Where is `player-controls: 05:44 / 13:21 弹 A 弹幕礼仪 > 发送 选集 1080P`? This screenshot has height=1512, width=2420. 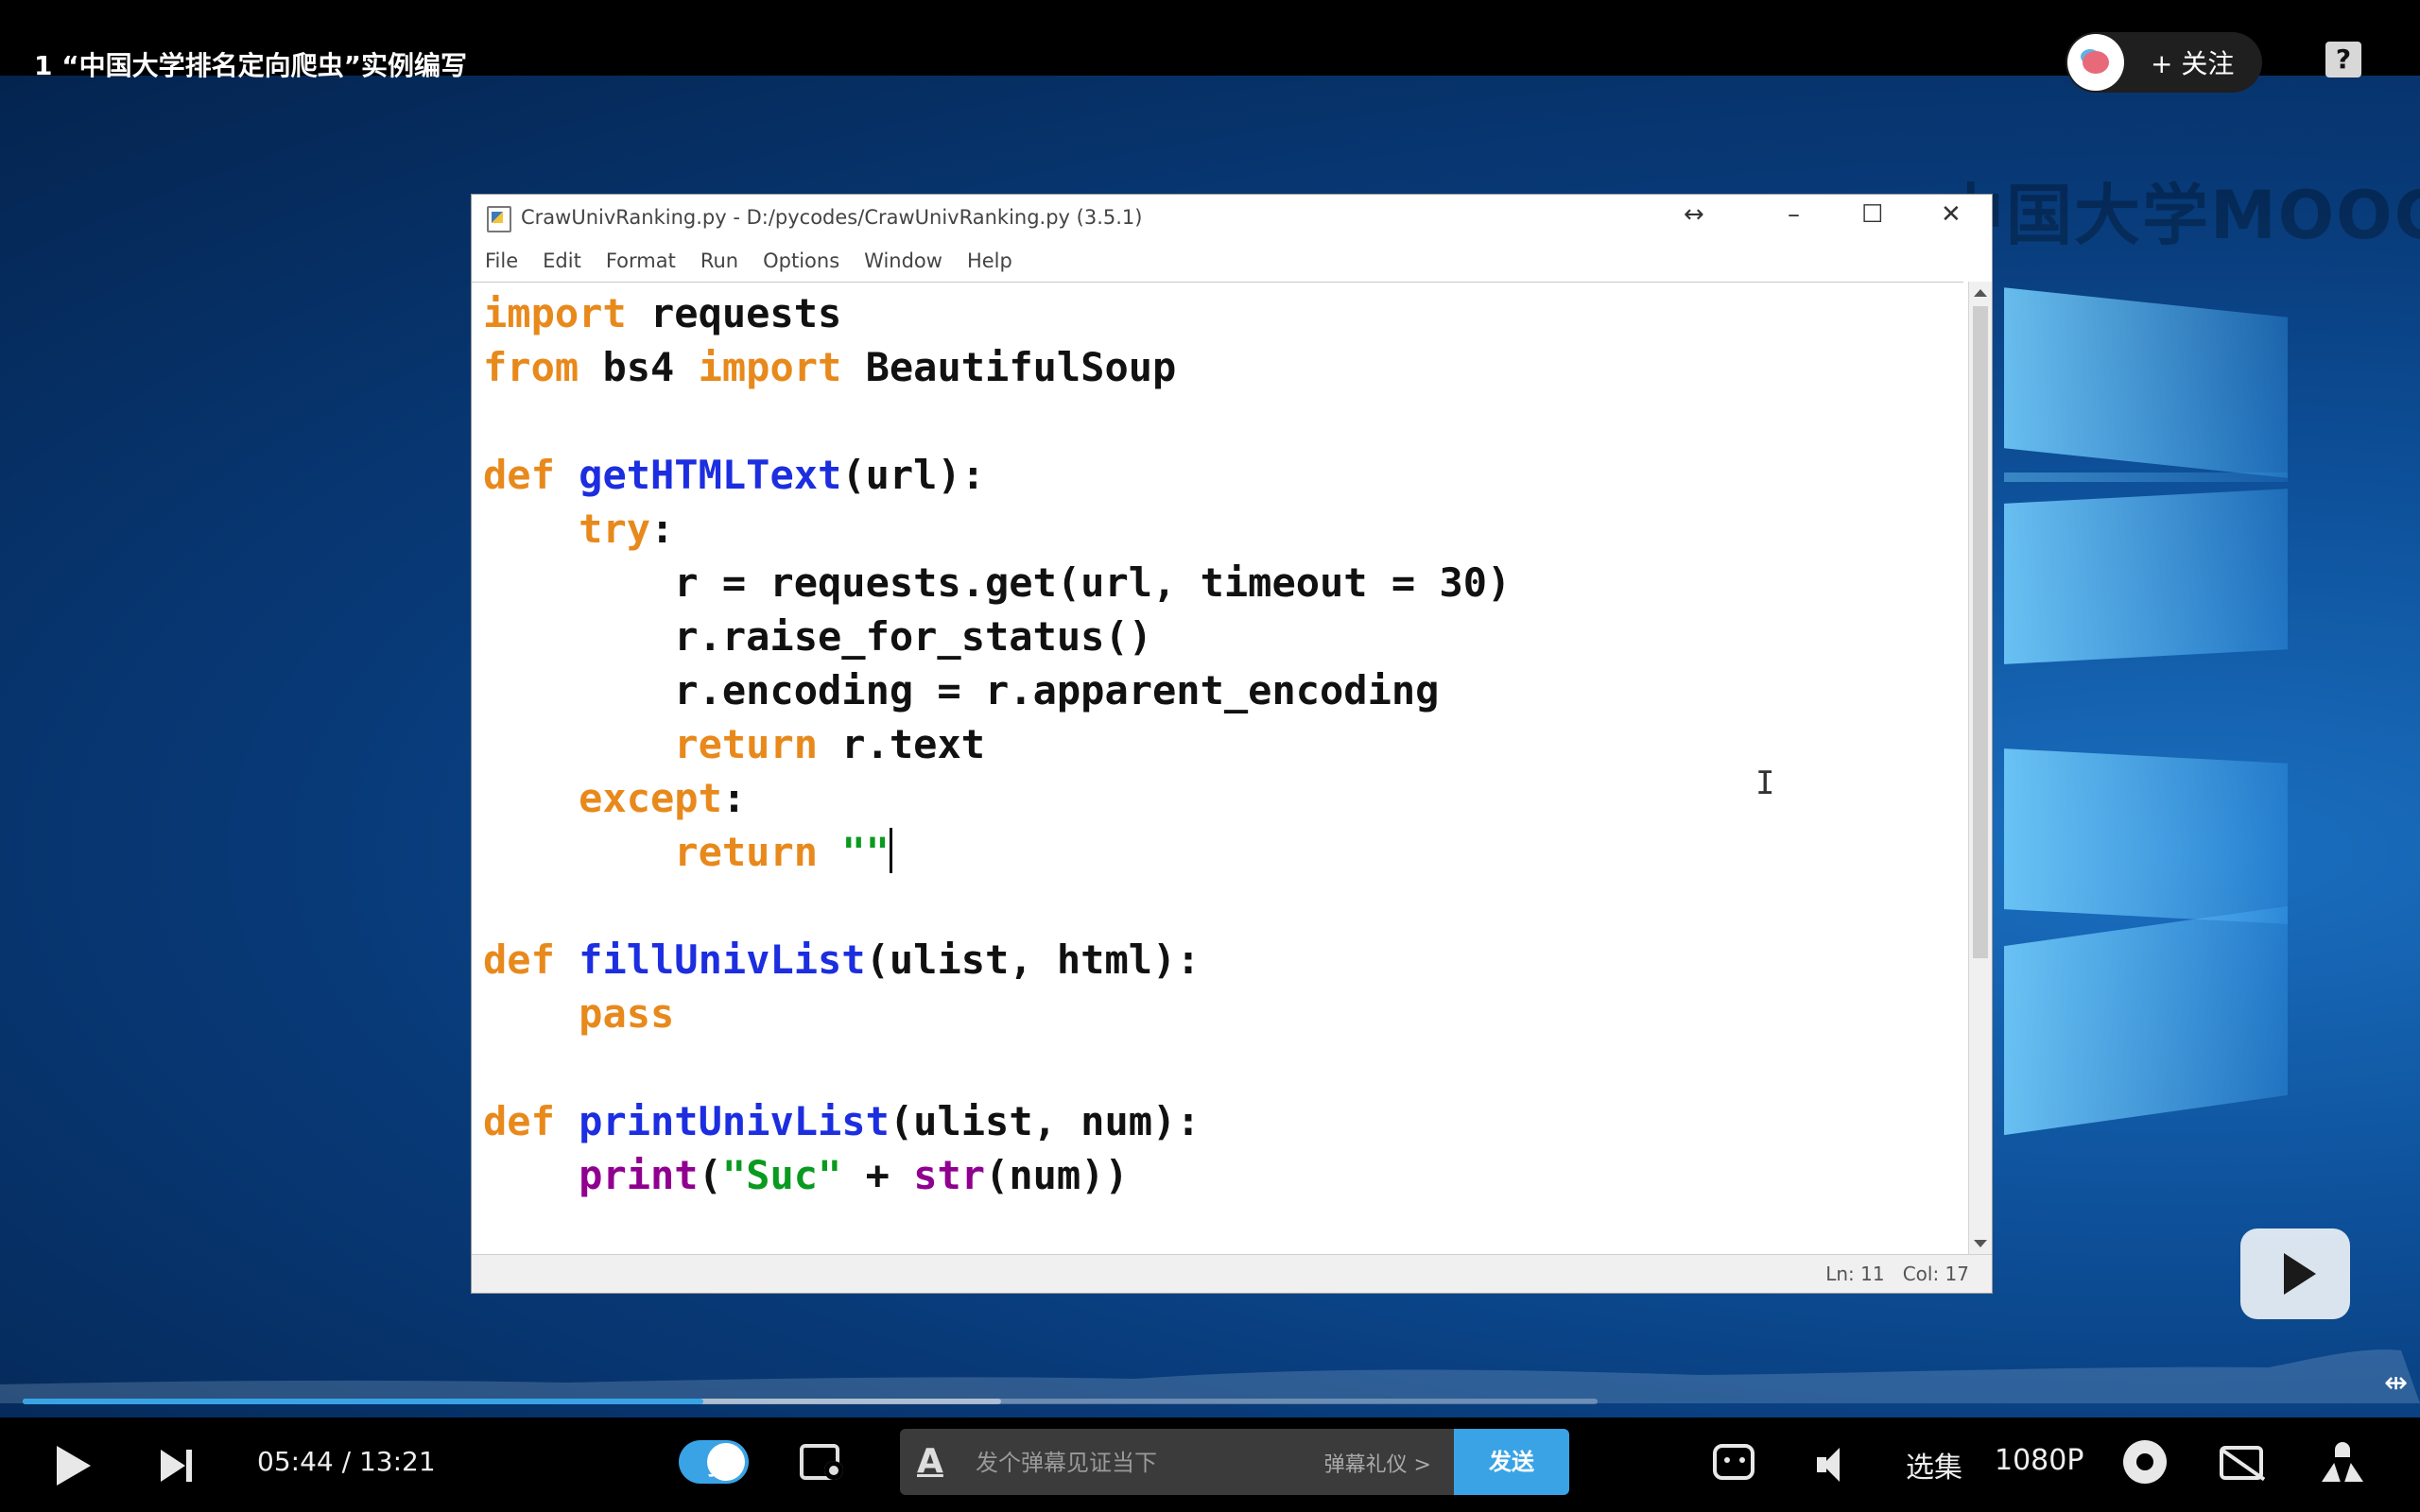
player-controls: 05:44 / 13:21 弹 A 弹幕礼仪 > 发送 选集 1080P is located at coordinates (1210, 1465).